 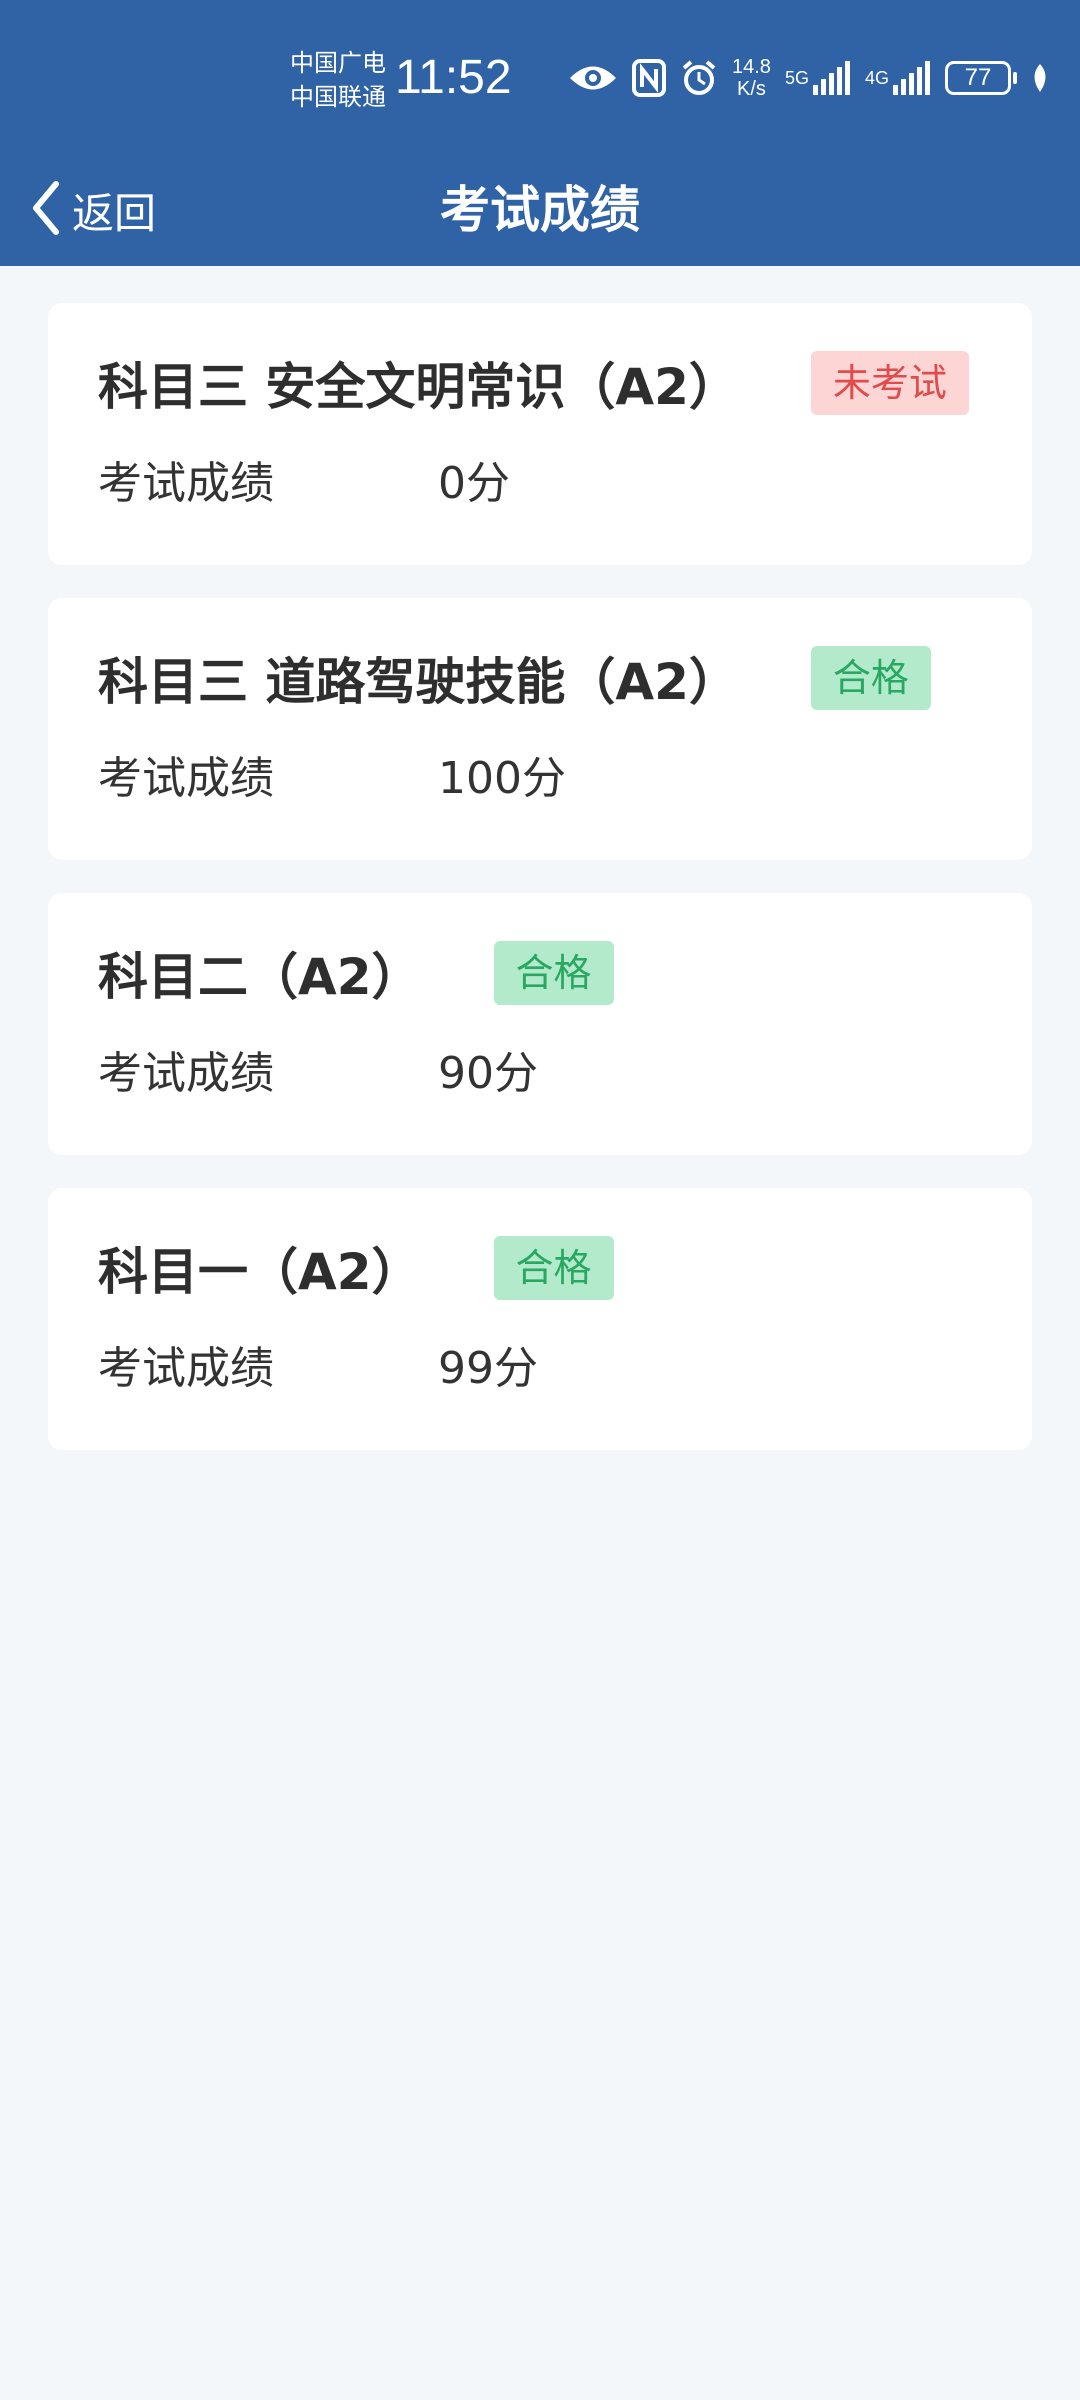 What do you see at coordinates (649, 78) in the screenshot?
I see `nfc-icon` at bounding box center [649, 78].